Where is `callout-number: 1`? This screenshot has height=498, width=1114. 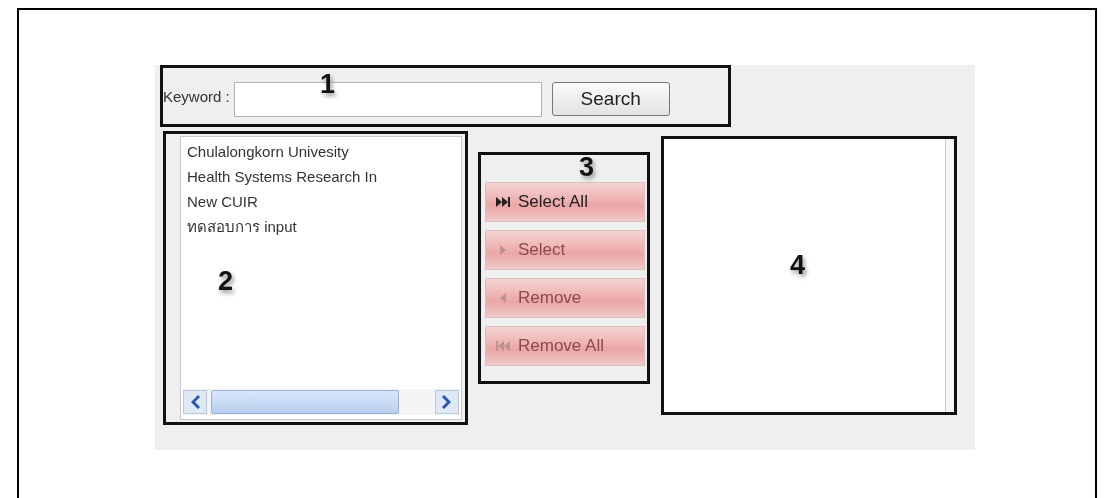 callout-number: 1 is located at coordinates (328, 84).